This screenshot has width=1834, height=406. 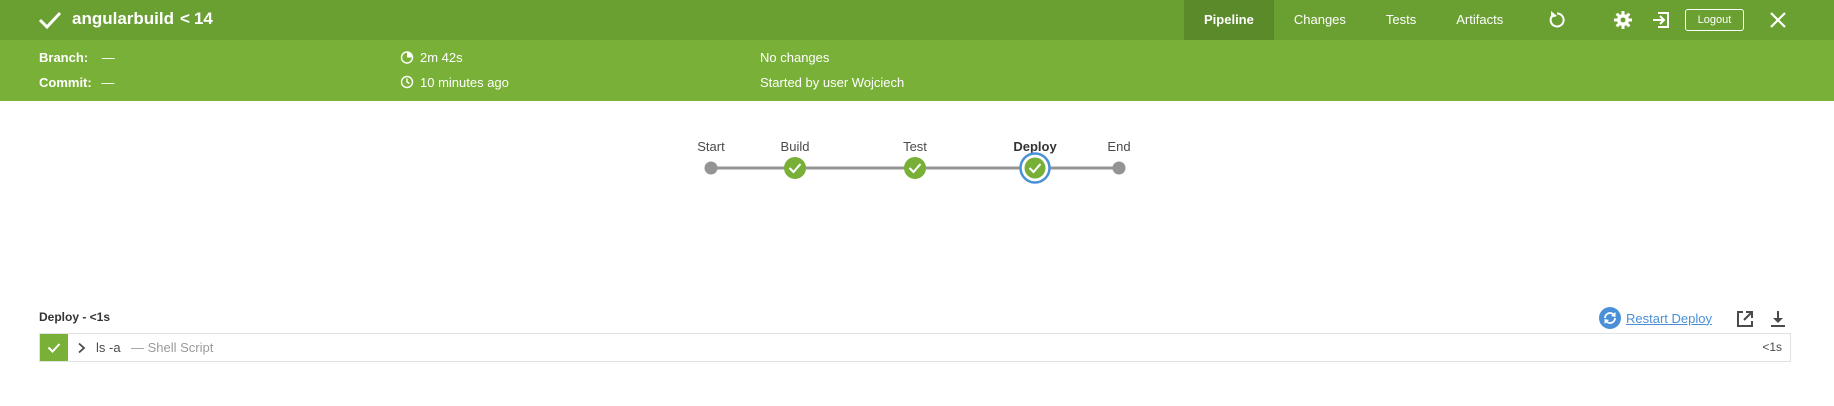 What do you see at coordinates (1661, 20) in the screenshot?
I see `exit-icon` at bounding box center [1661, 20].